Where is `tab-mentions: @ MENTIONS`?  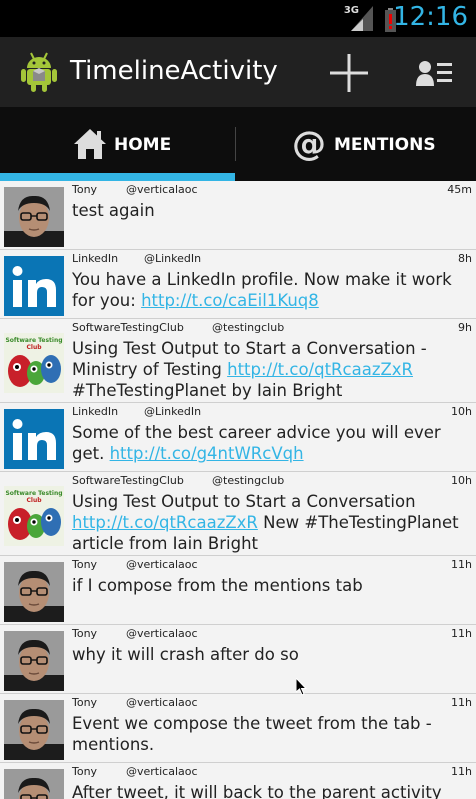
tab-mentions: @ MENTIONS is located at coordinates (356, 144).